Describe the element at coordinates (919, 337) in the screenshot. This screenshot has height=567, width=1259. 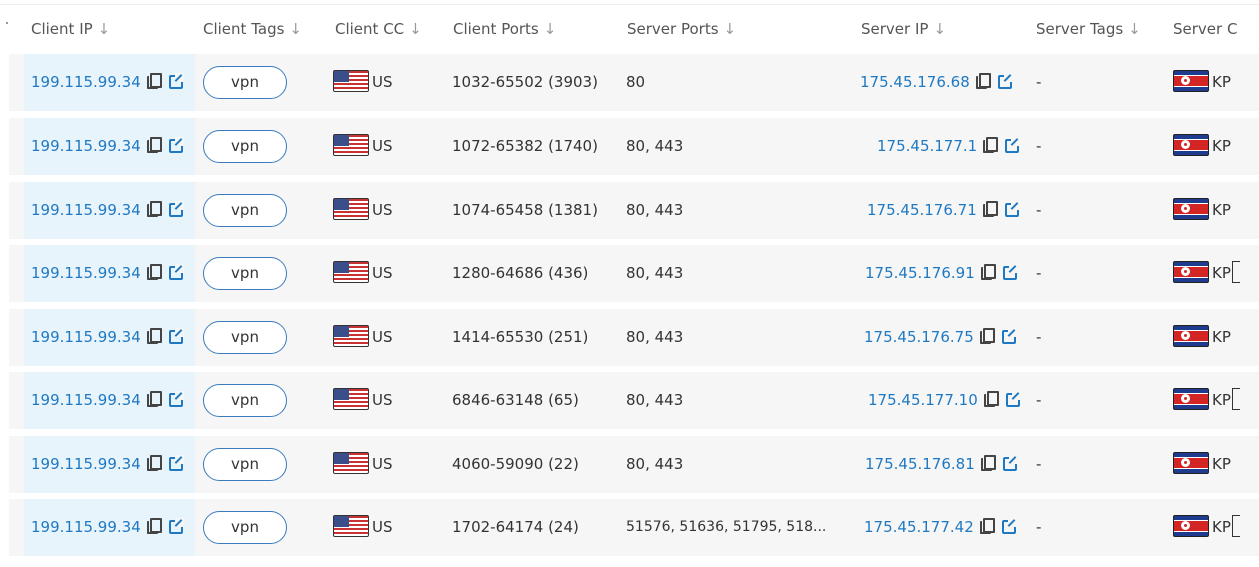
I see `server-ip-link: 175.45.176.75` at that location.